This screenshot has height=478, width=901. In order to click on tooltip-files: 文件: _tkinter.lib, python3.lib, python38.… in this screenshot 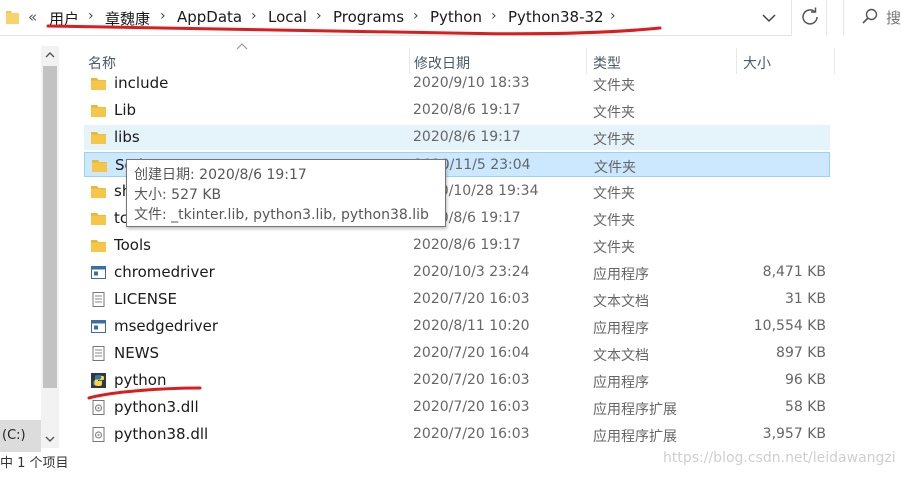, I will do `click(281, 215)`.